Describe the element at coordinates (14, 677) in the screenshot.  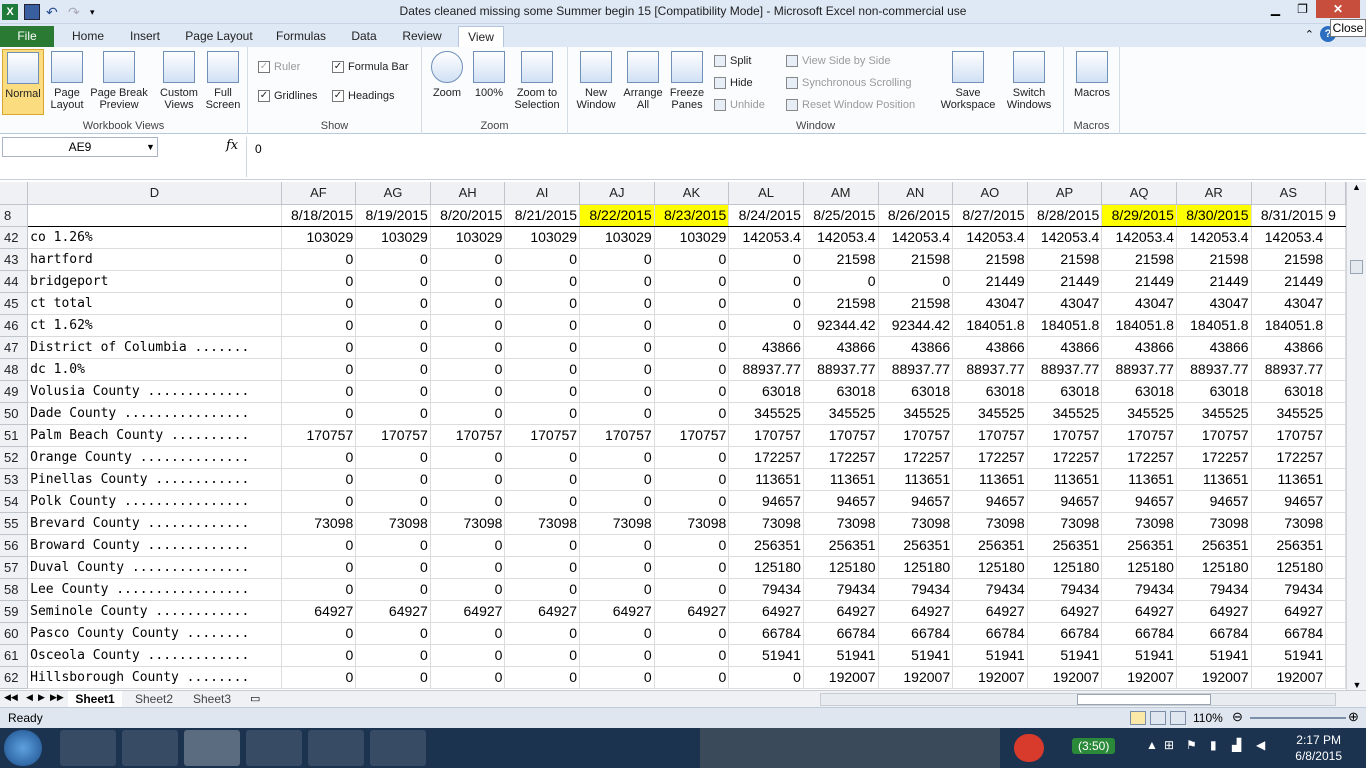
I see `row-header: 62` at that location.